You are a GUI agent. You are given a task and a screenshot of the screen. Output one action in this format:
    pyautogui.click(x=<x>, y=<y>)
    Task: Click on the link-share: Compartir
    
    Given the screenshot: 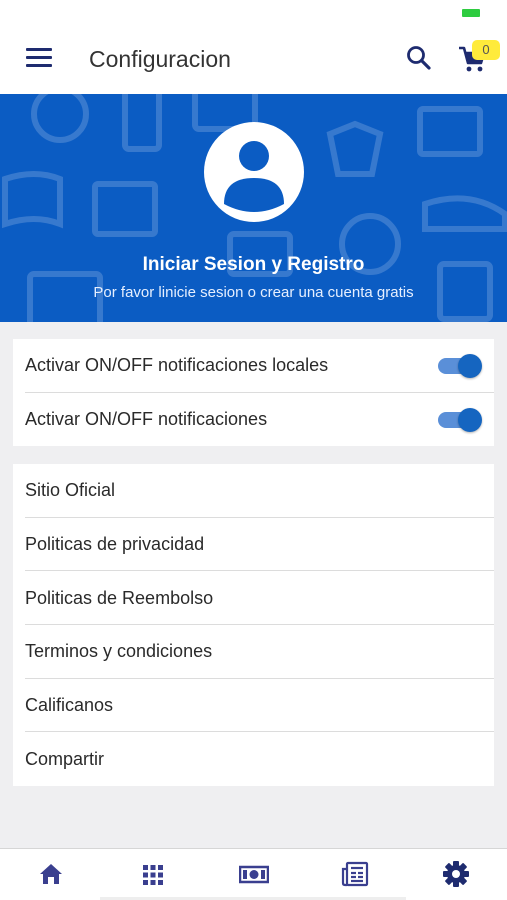 What is the action you would take?
    pyautogui.click(x=253, y=759)
    